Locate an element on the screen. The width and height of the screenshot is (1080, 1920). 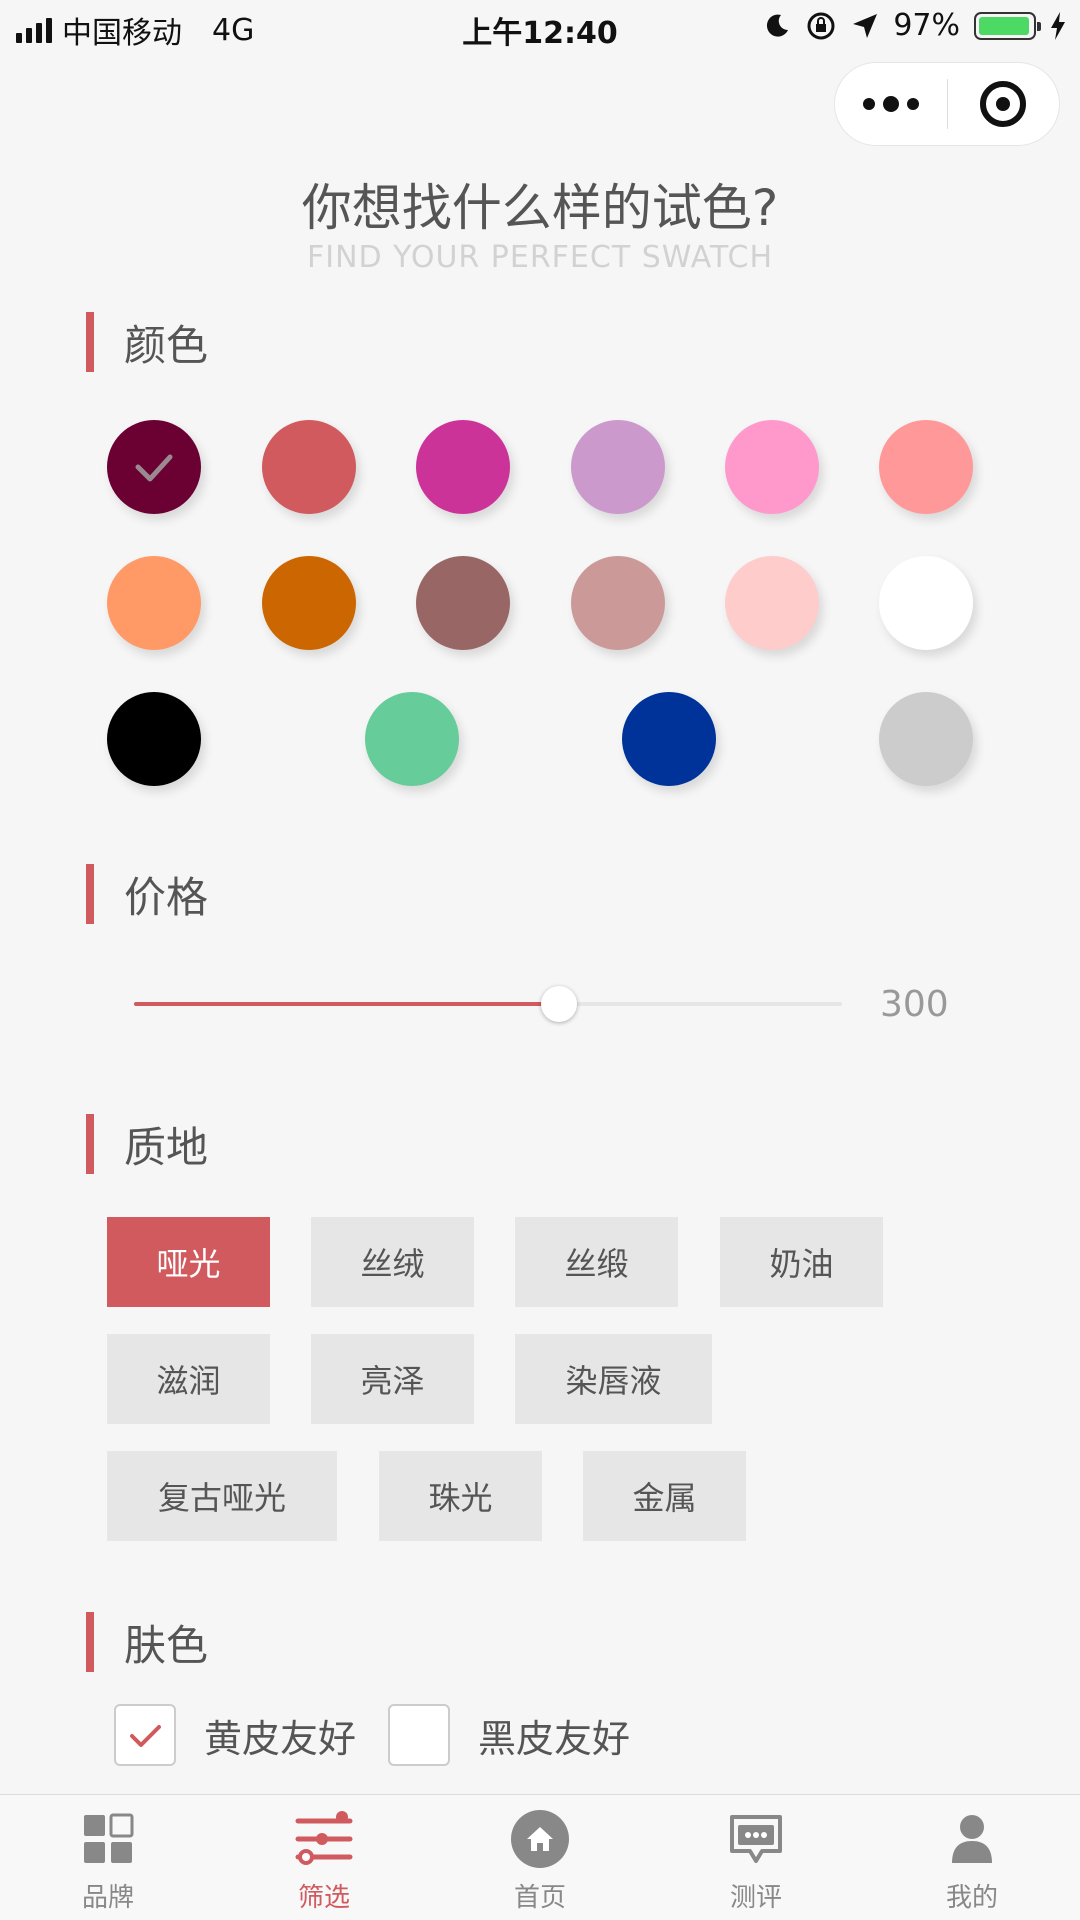
orientation-lock-icon is located at coordinates (821, 25).